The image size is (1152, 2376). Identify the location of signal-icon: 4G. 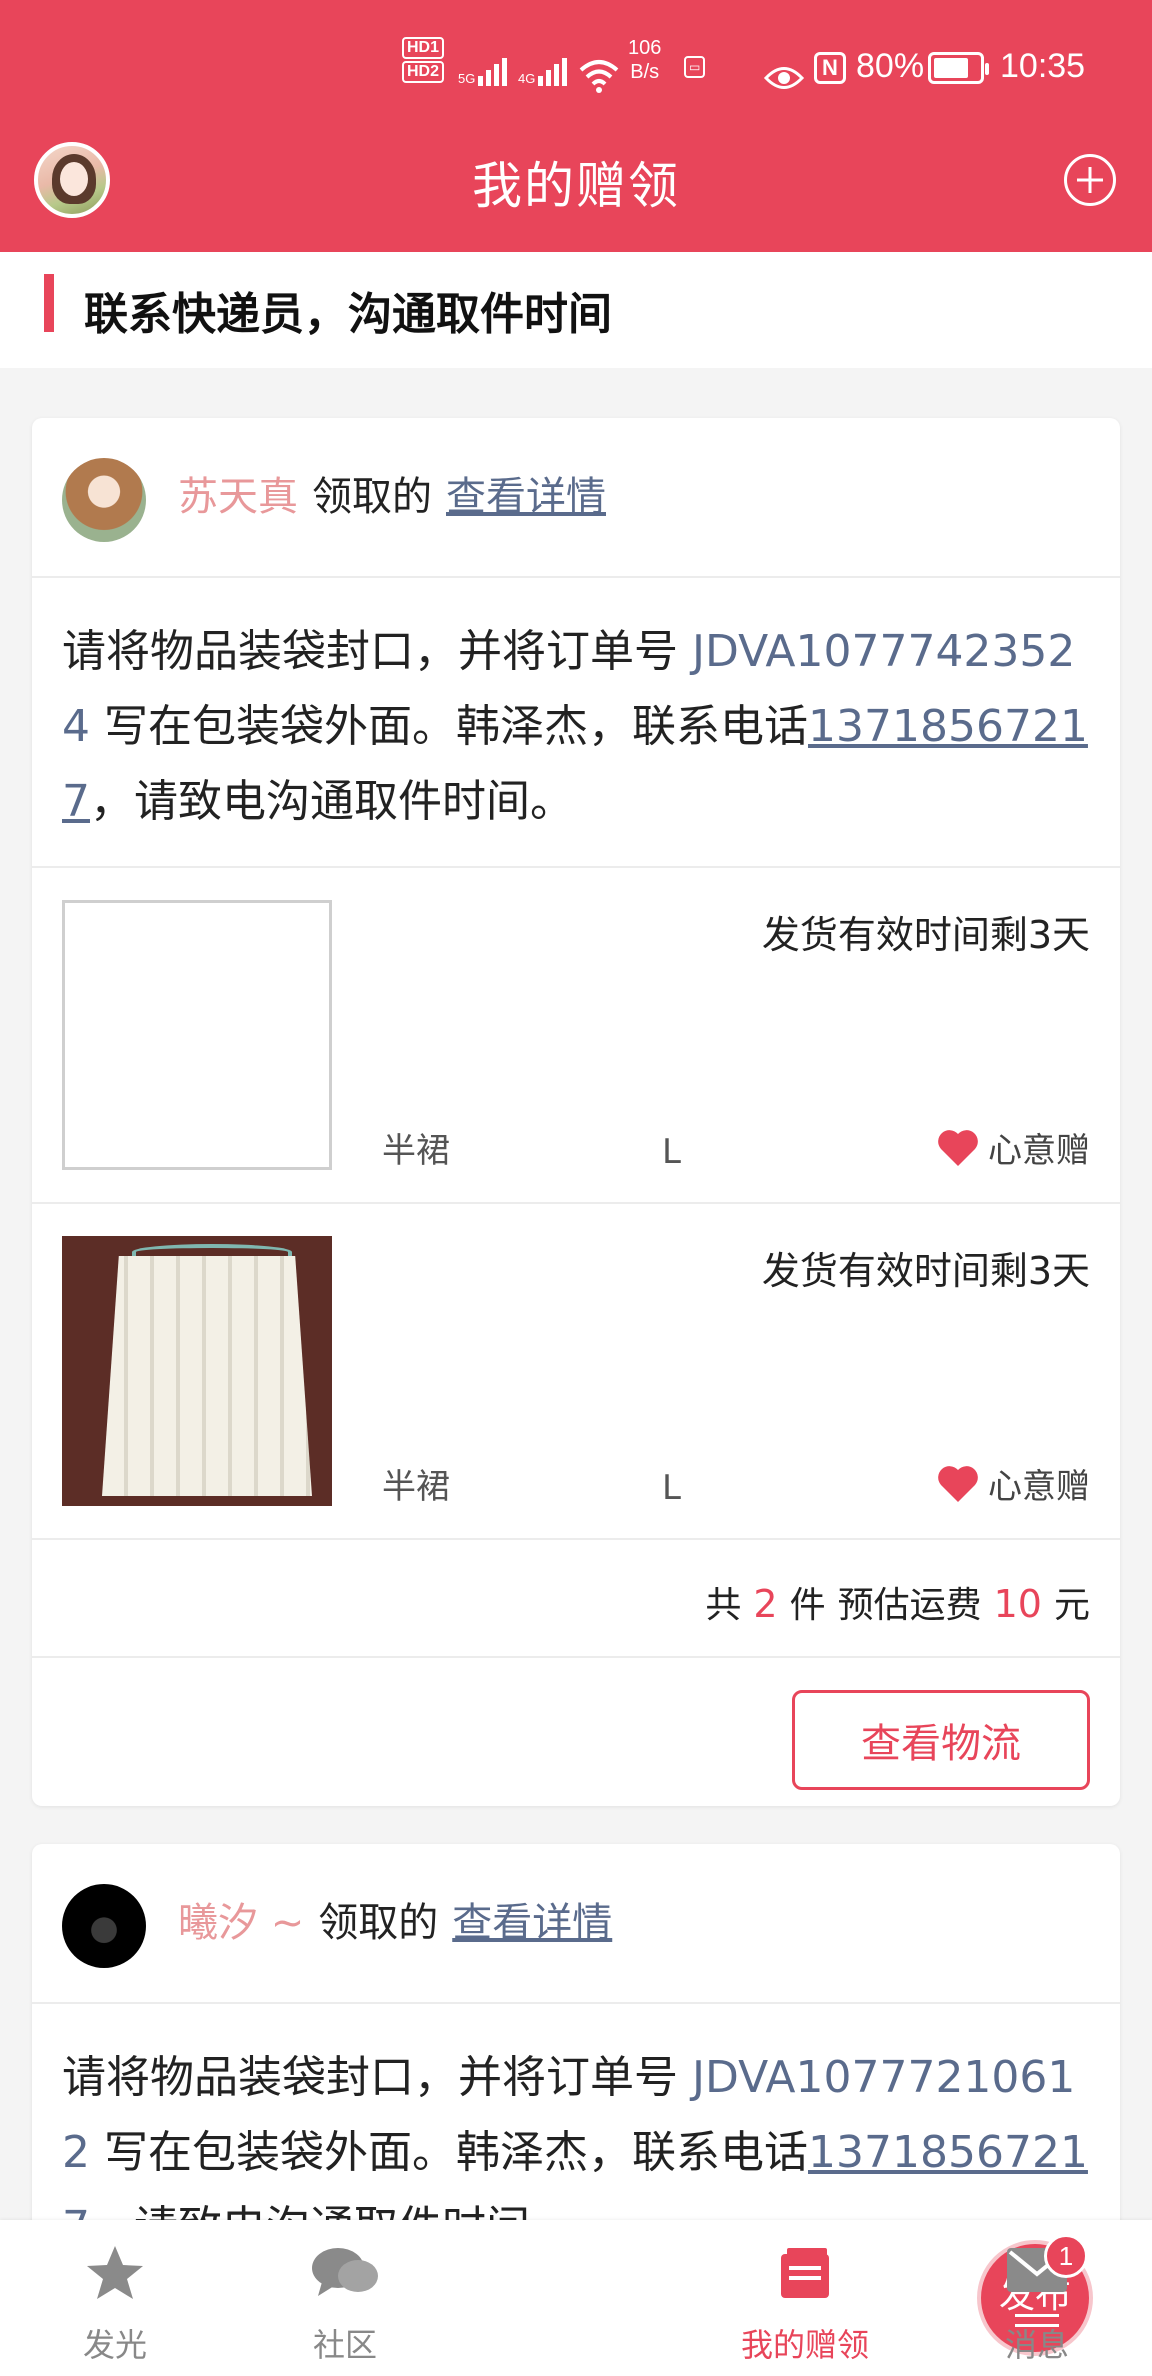
(543, 66).